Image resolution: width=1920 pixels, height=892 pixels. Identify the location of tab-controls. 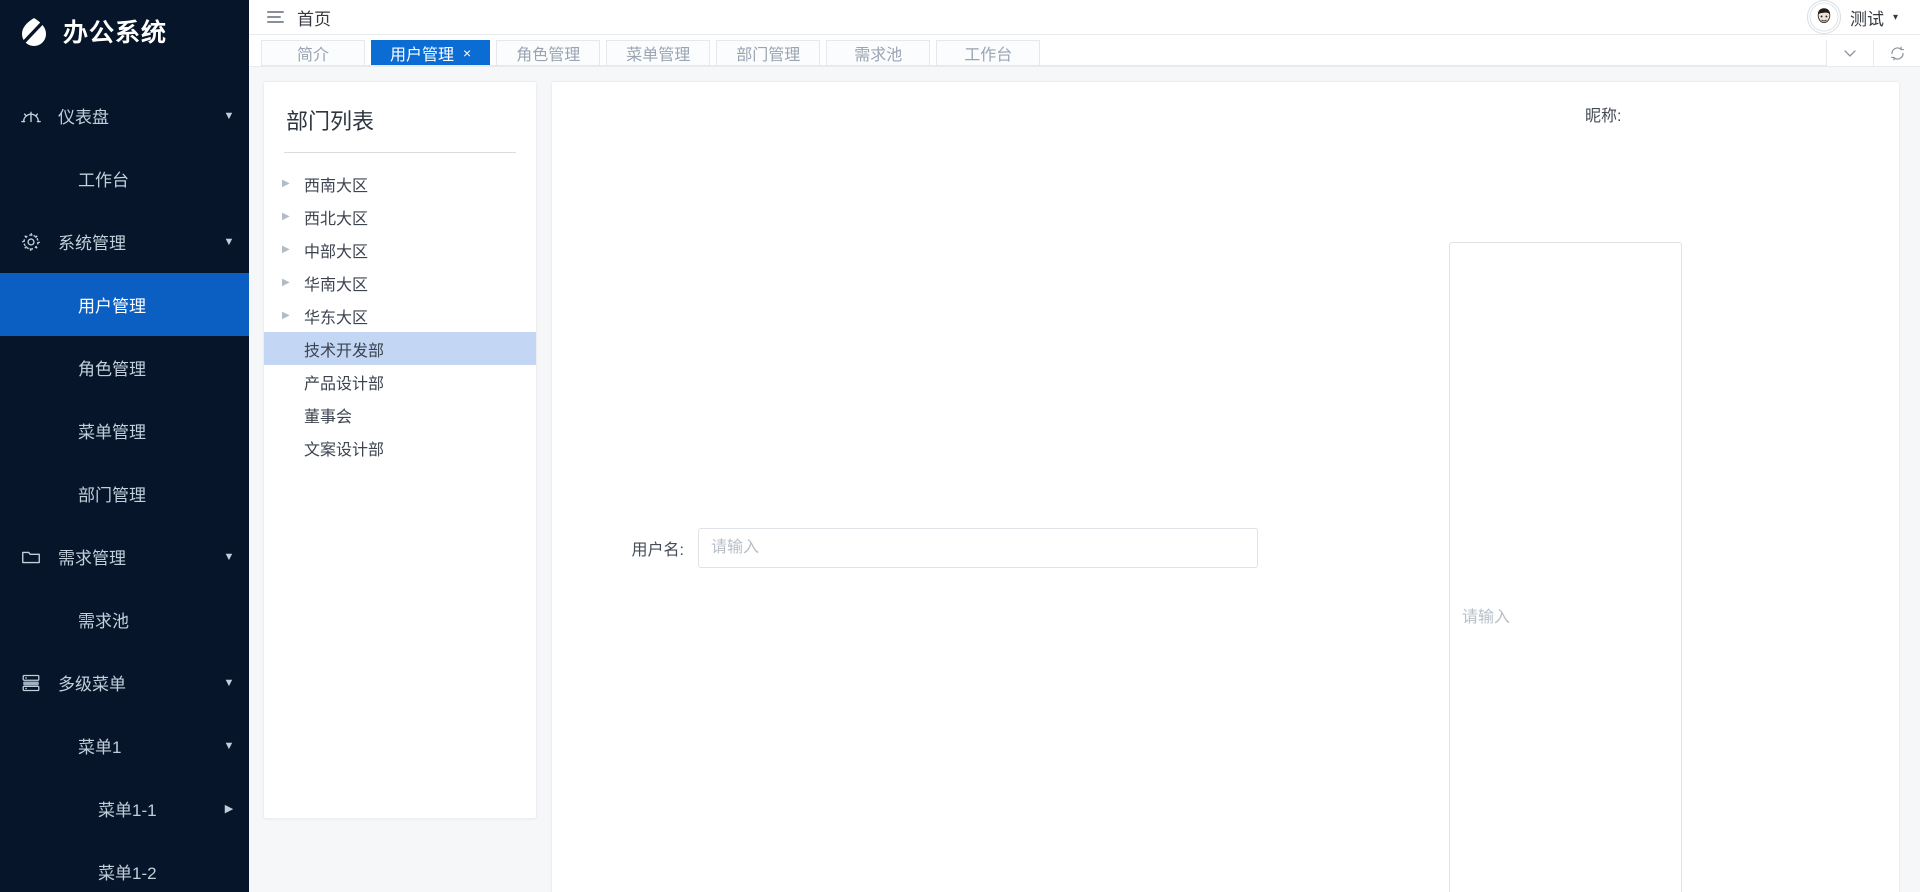
(1873, 53).